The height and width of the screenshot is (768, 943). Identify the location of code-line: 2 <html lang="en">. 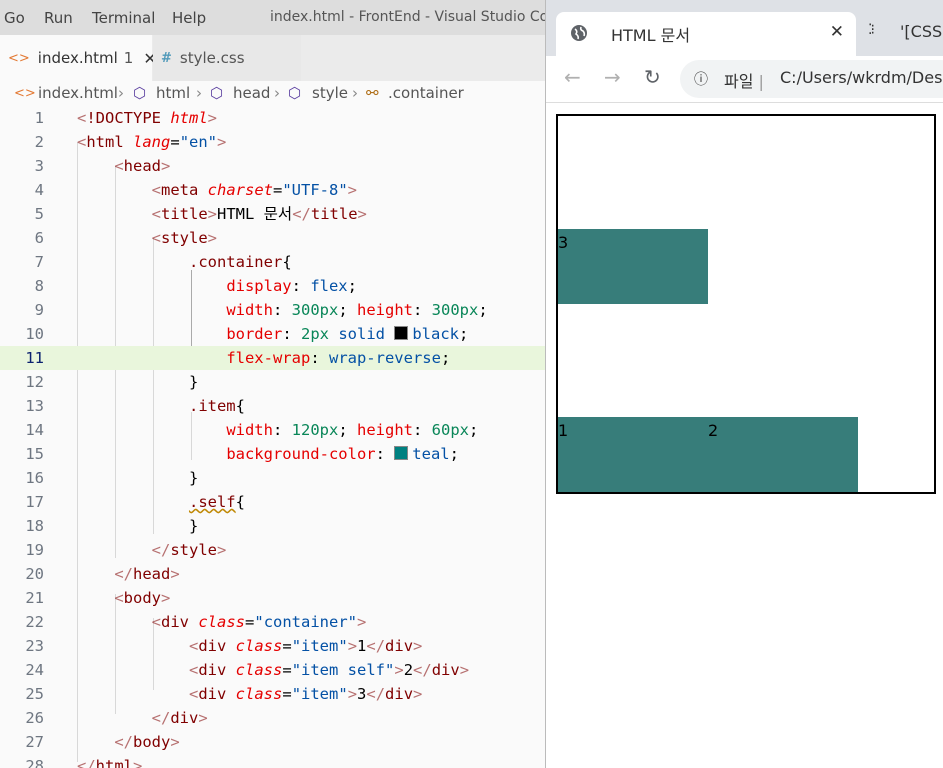
(130, 142).